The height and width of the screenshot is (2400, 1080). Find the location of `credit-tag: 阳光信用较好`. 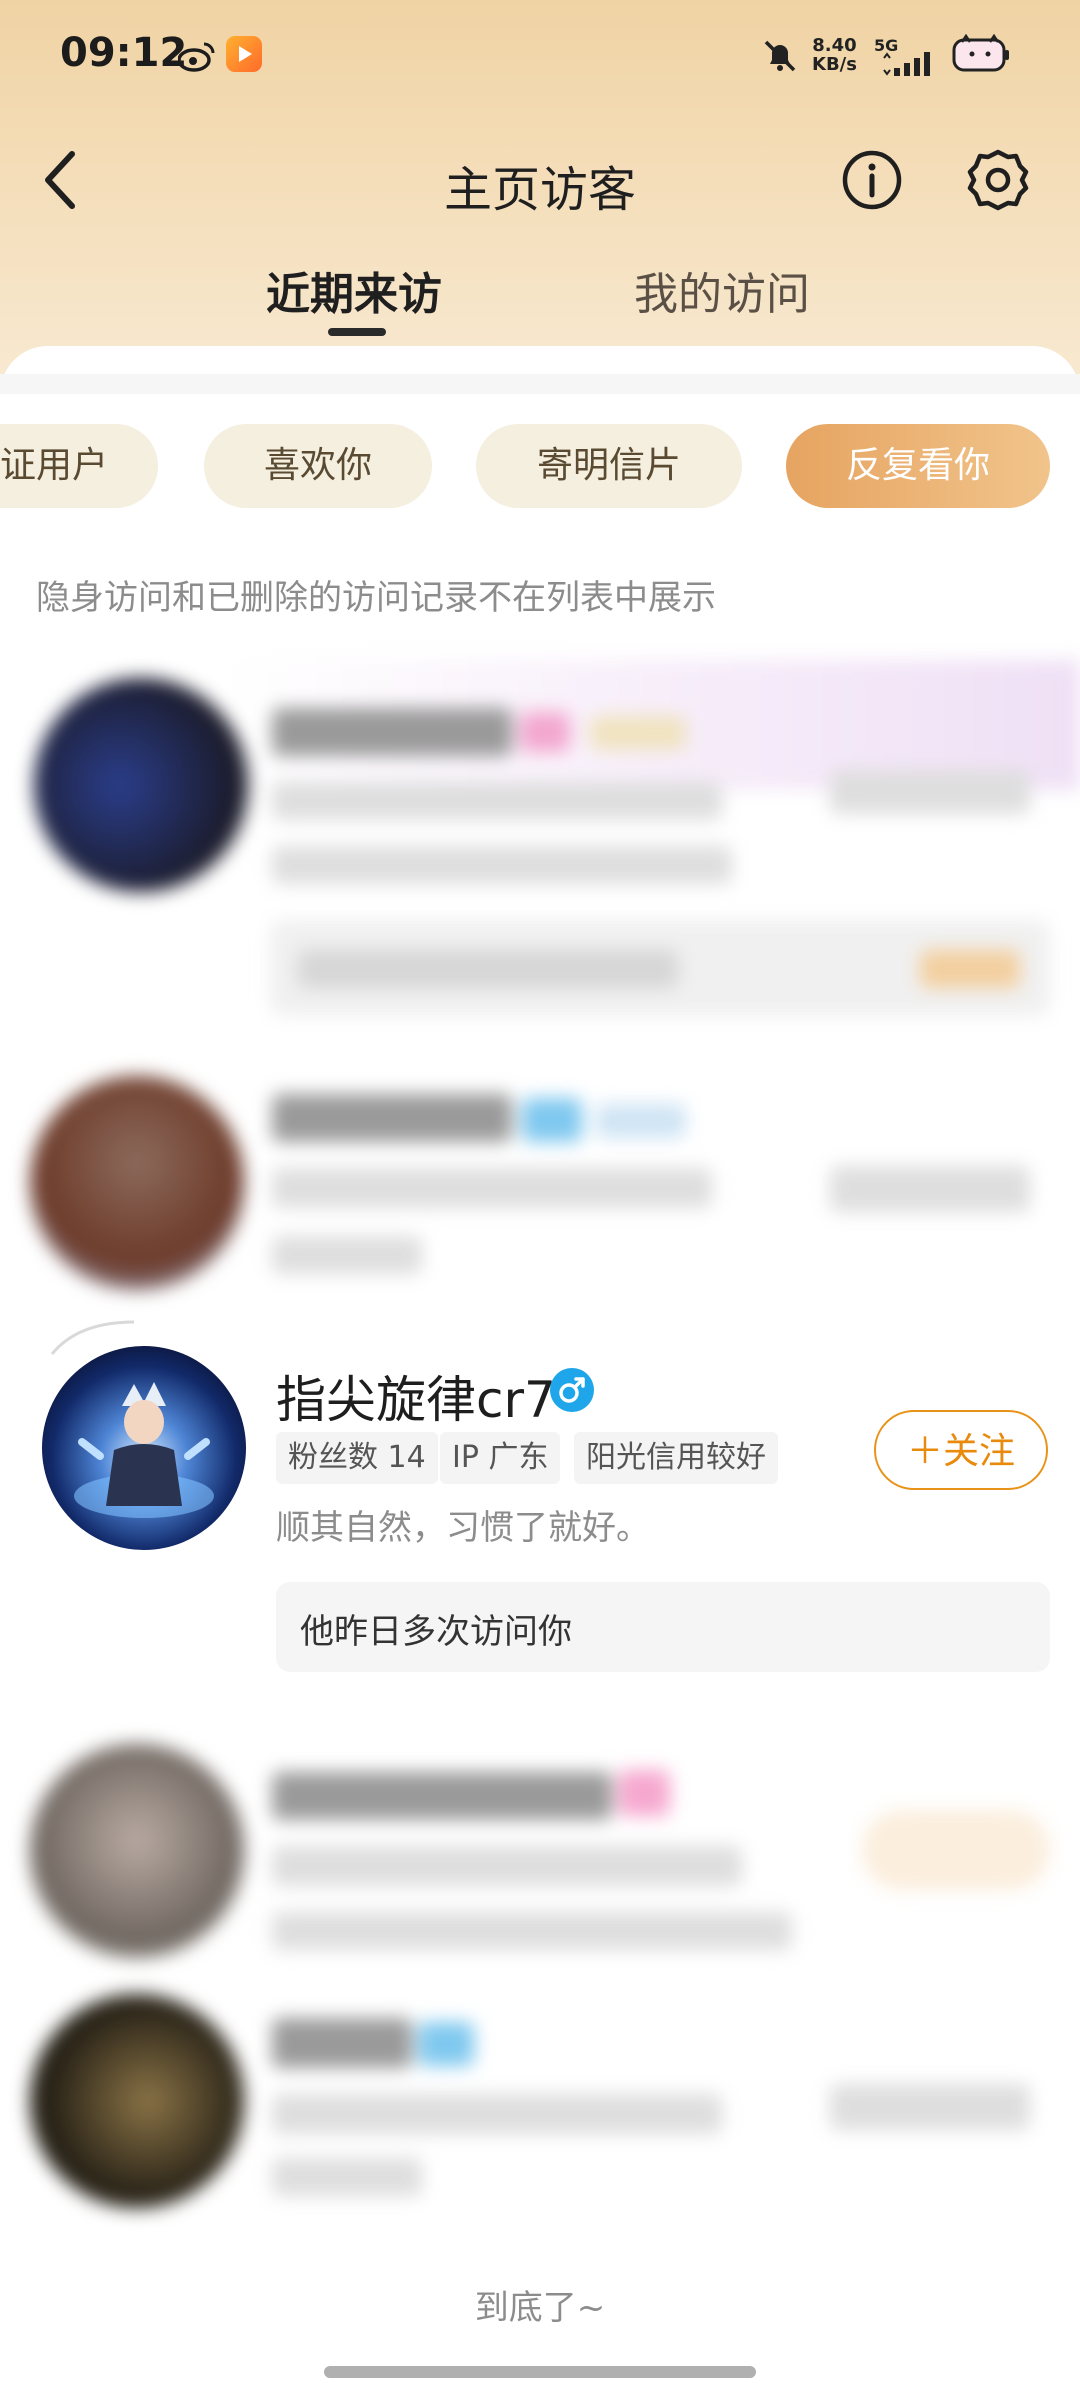

credit-tag: 阳光信用较好 is located at coordinates (676, 1458).